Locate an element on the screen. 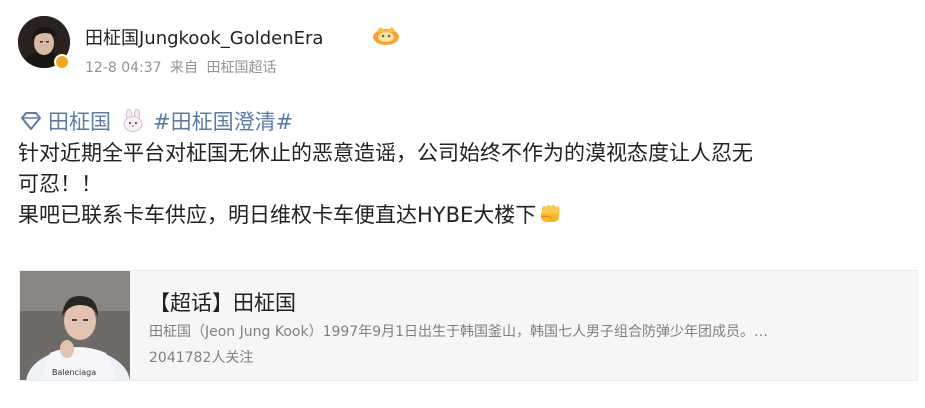 The image size is (925, 408). card-title: 【超话】田柾国 is located at coordinates (222, 302).